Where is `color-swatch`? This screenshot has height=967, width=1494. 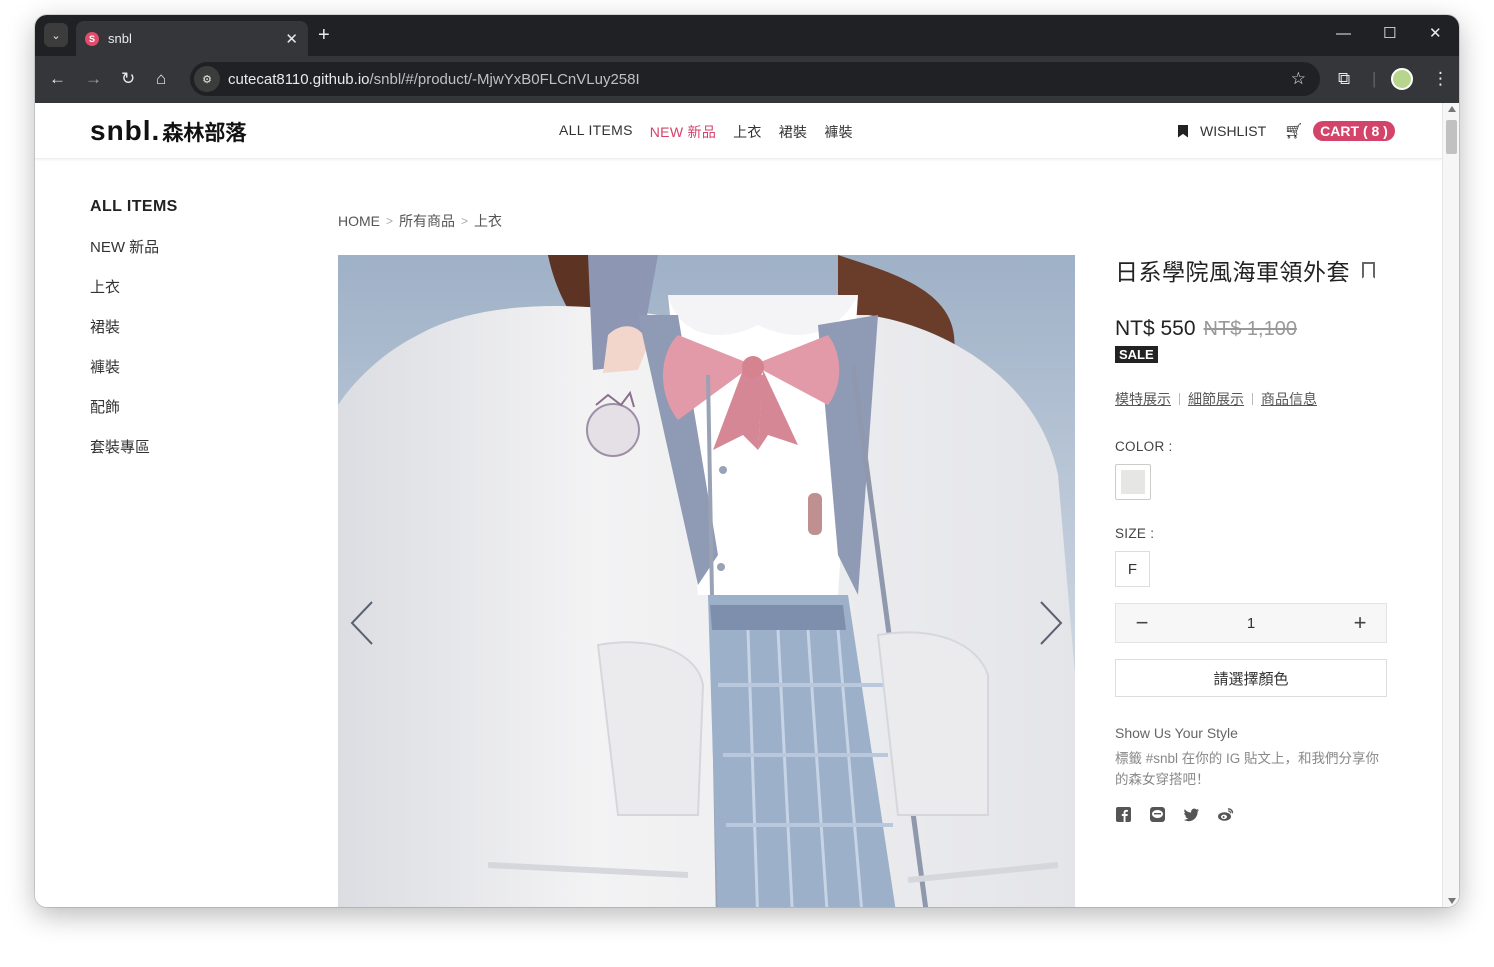
color-swatch is located at coordinates (1133, 482).